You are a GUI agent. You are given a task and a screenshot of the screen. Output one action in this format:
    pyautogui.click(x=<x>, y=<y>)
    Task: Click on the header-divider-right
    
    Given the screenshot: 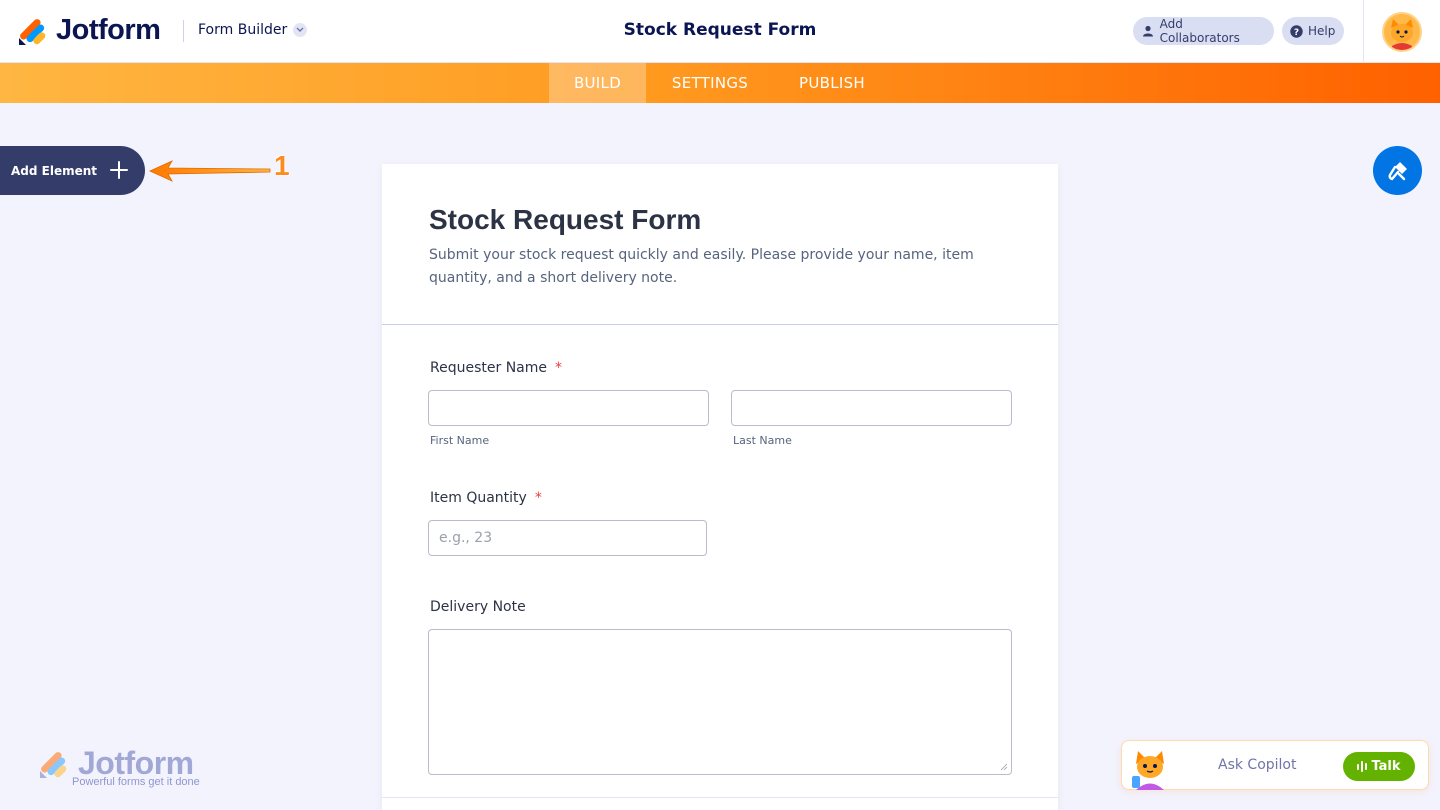 What is the action you would take?
    pyautogui.click(x=1363, y=31)
    